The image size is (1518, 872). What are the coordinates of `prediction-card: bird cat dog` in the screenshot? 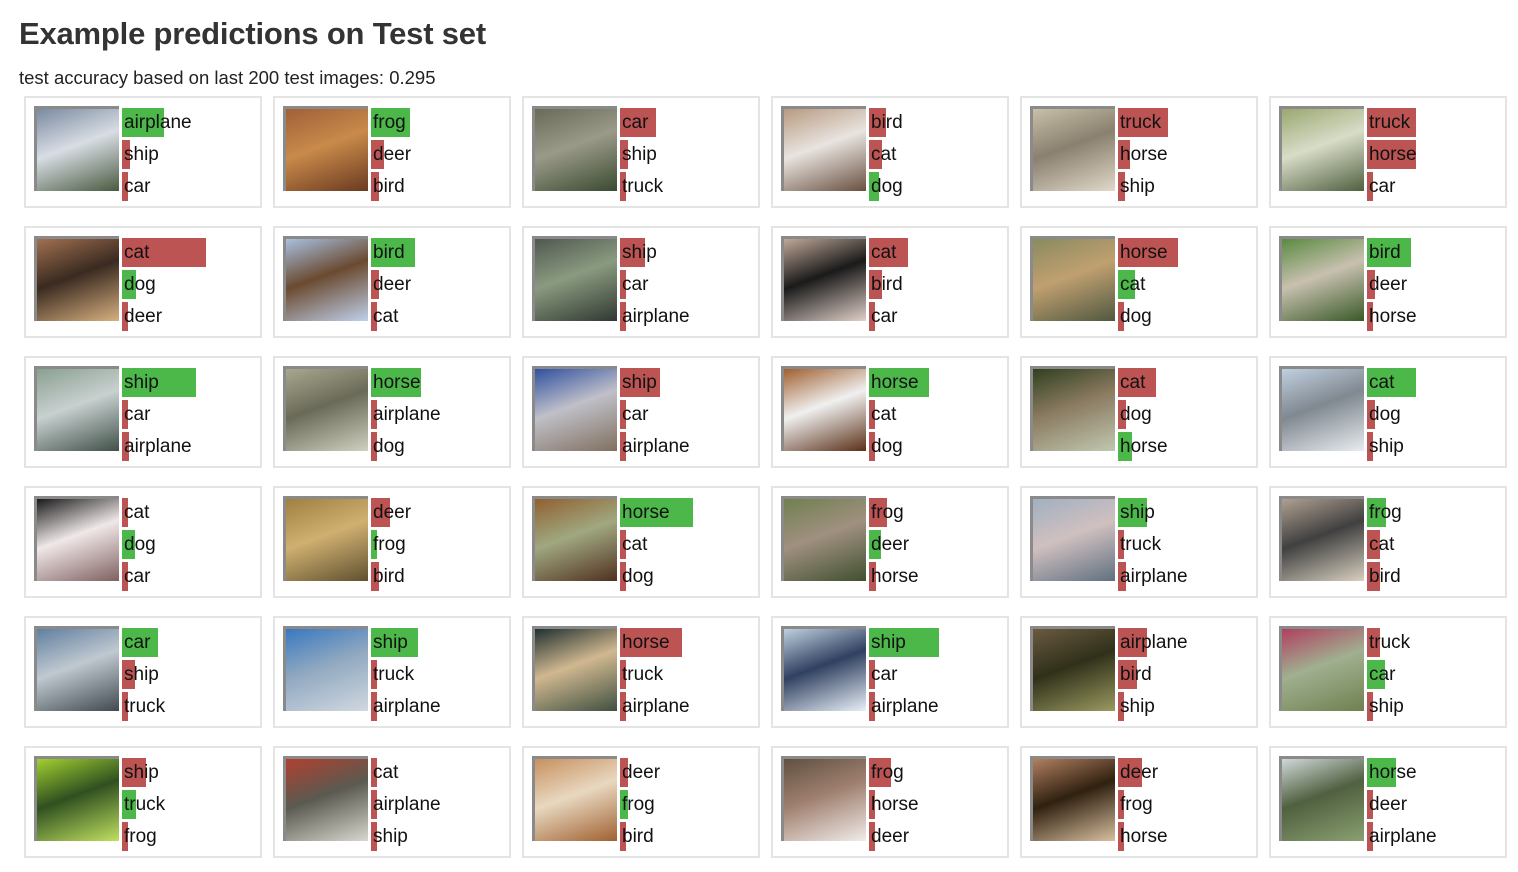 It's located at (890, 152).